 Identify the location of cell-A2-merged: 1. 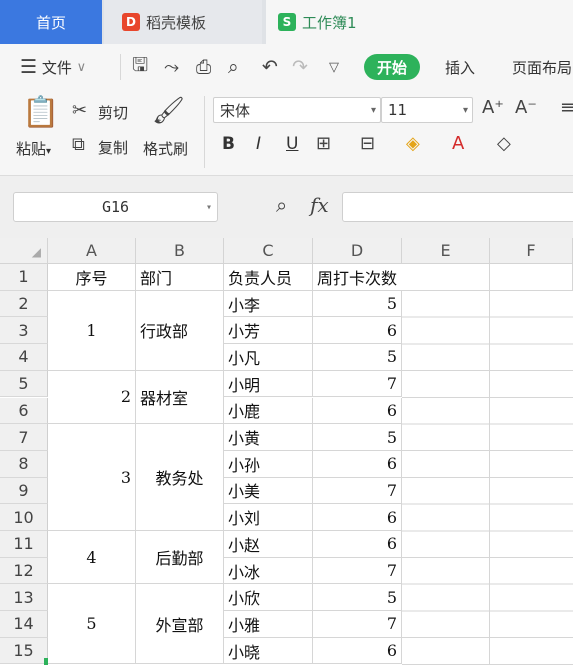
(92, 330).